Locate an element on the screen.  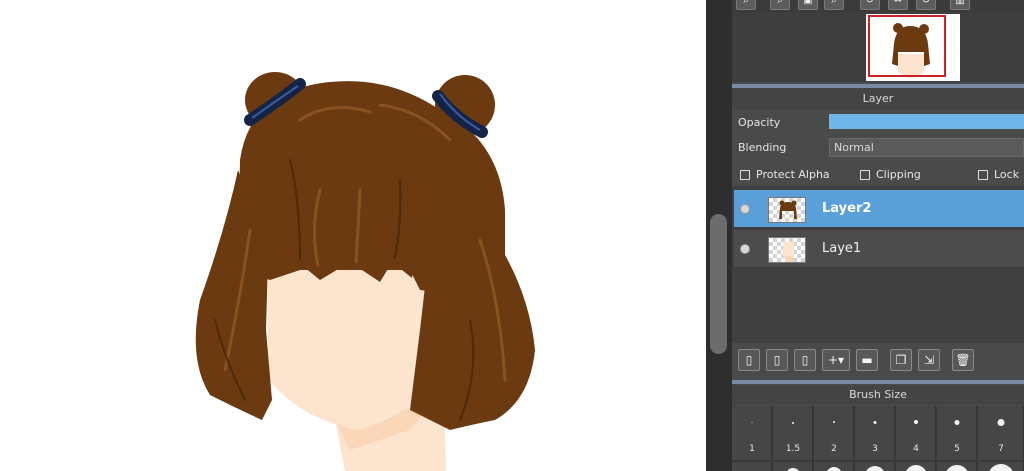
layer-toolbar: ▯ ▯ ▯ +▾ ▬ ❐ ⇲ 🗑 is located at coordinates (878, 360).